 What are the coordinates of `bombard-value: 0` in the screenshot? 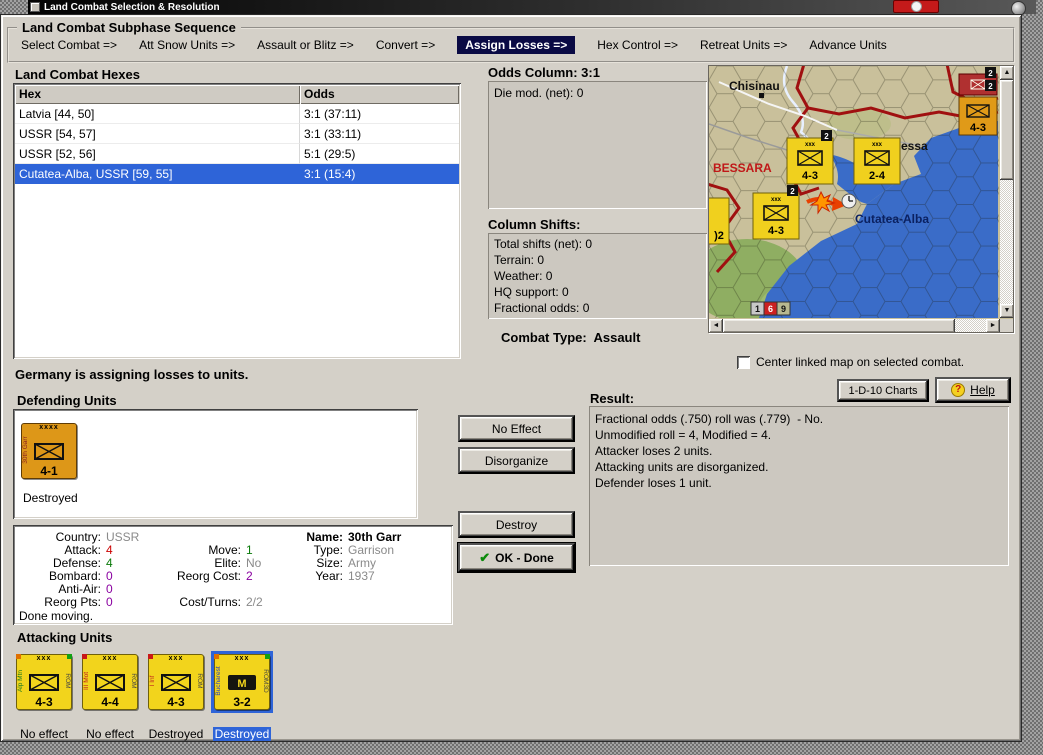 It's located at (109, 576).